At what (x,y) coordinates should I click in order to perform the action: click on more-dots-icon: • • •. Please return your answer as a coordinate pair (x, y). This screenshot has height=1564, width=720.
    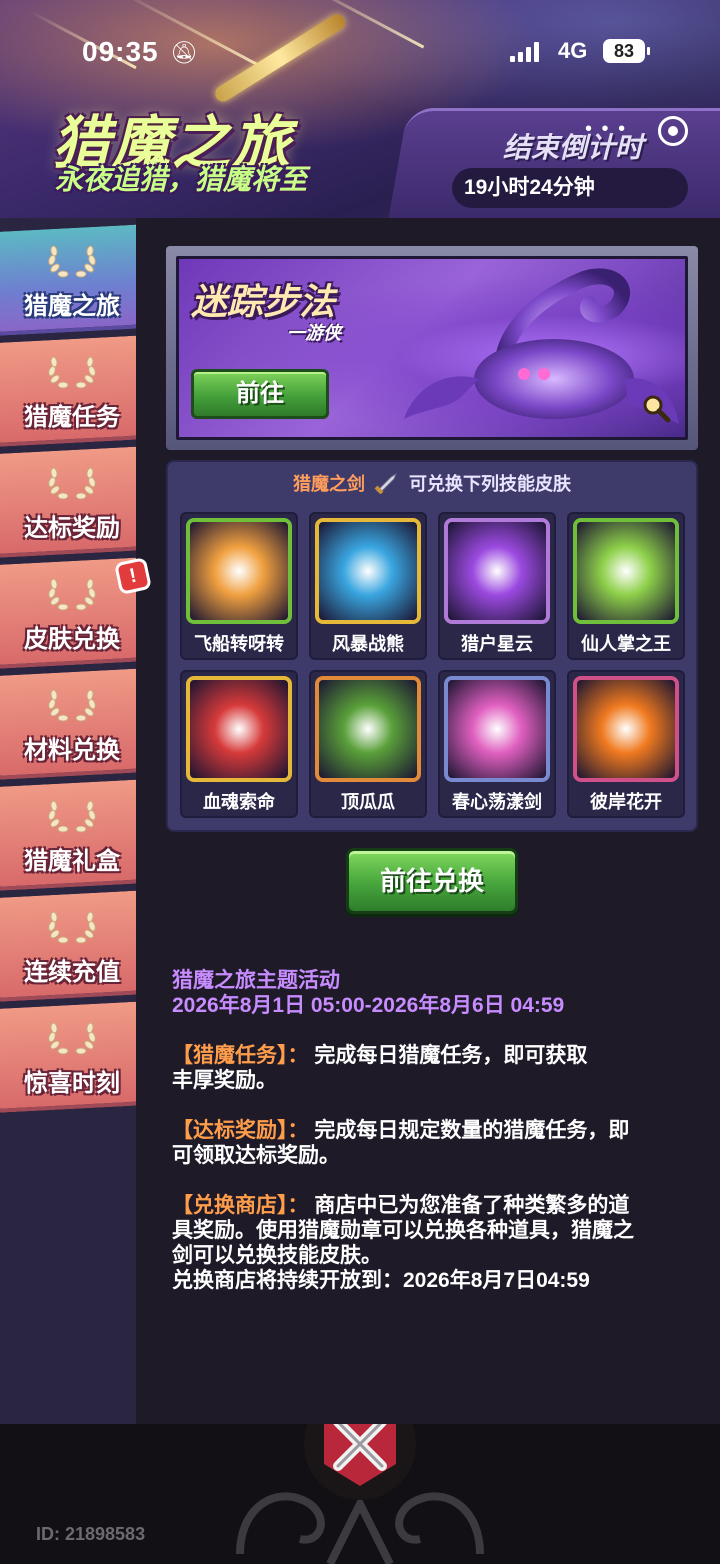
    Looking at the image, I should click on (606, 129).